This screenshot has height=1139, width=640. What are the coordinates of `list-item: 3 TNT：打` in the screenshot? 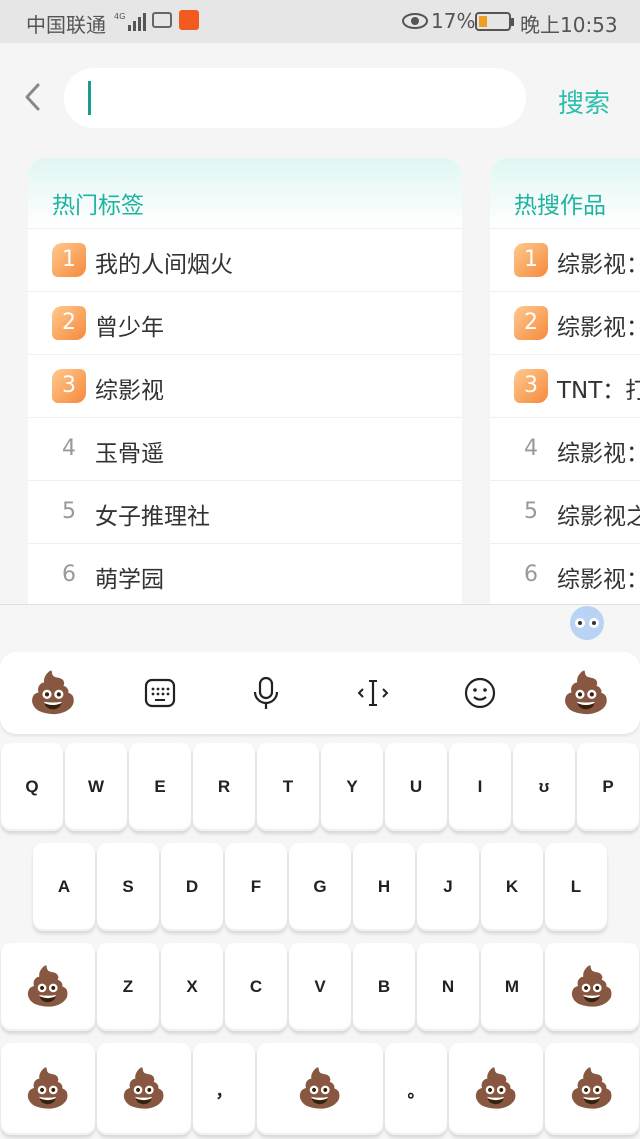 It's located at (565, 386).